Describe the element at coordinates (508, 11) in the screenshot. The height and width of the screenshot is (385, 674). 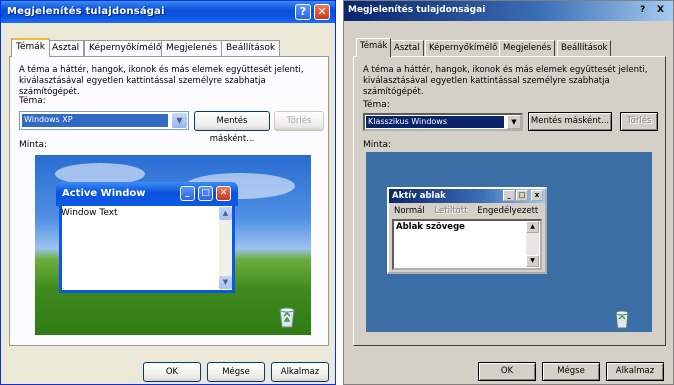
I see `classic-title-bar: Megjelenítés tulajdonságai ? X` at that location.